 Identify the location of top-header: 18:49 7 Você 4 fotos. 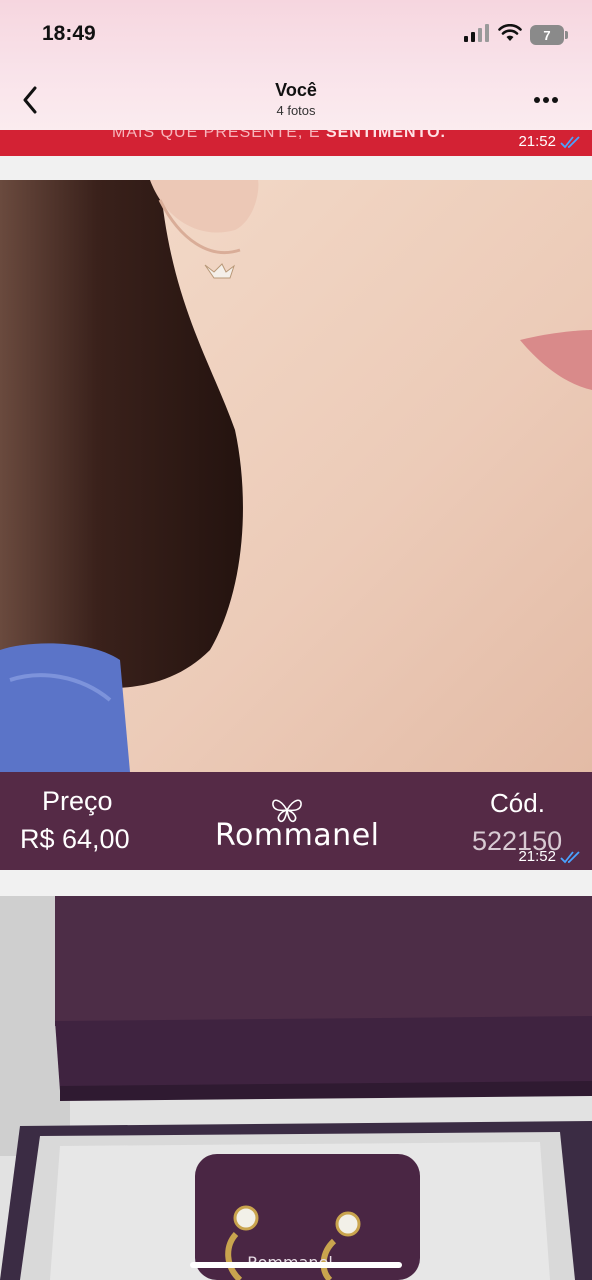
(296, 66).